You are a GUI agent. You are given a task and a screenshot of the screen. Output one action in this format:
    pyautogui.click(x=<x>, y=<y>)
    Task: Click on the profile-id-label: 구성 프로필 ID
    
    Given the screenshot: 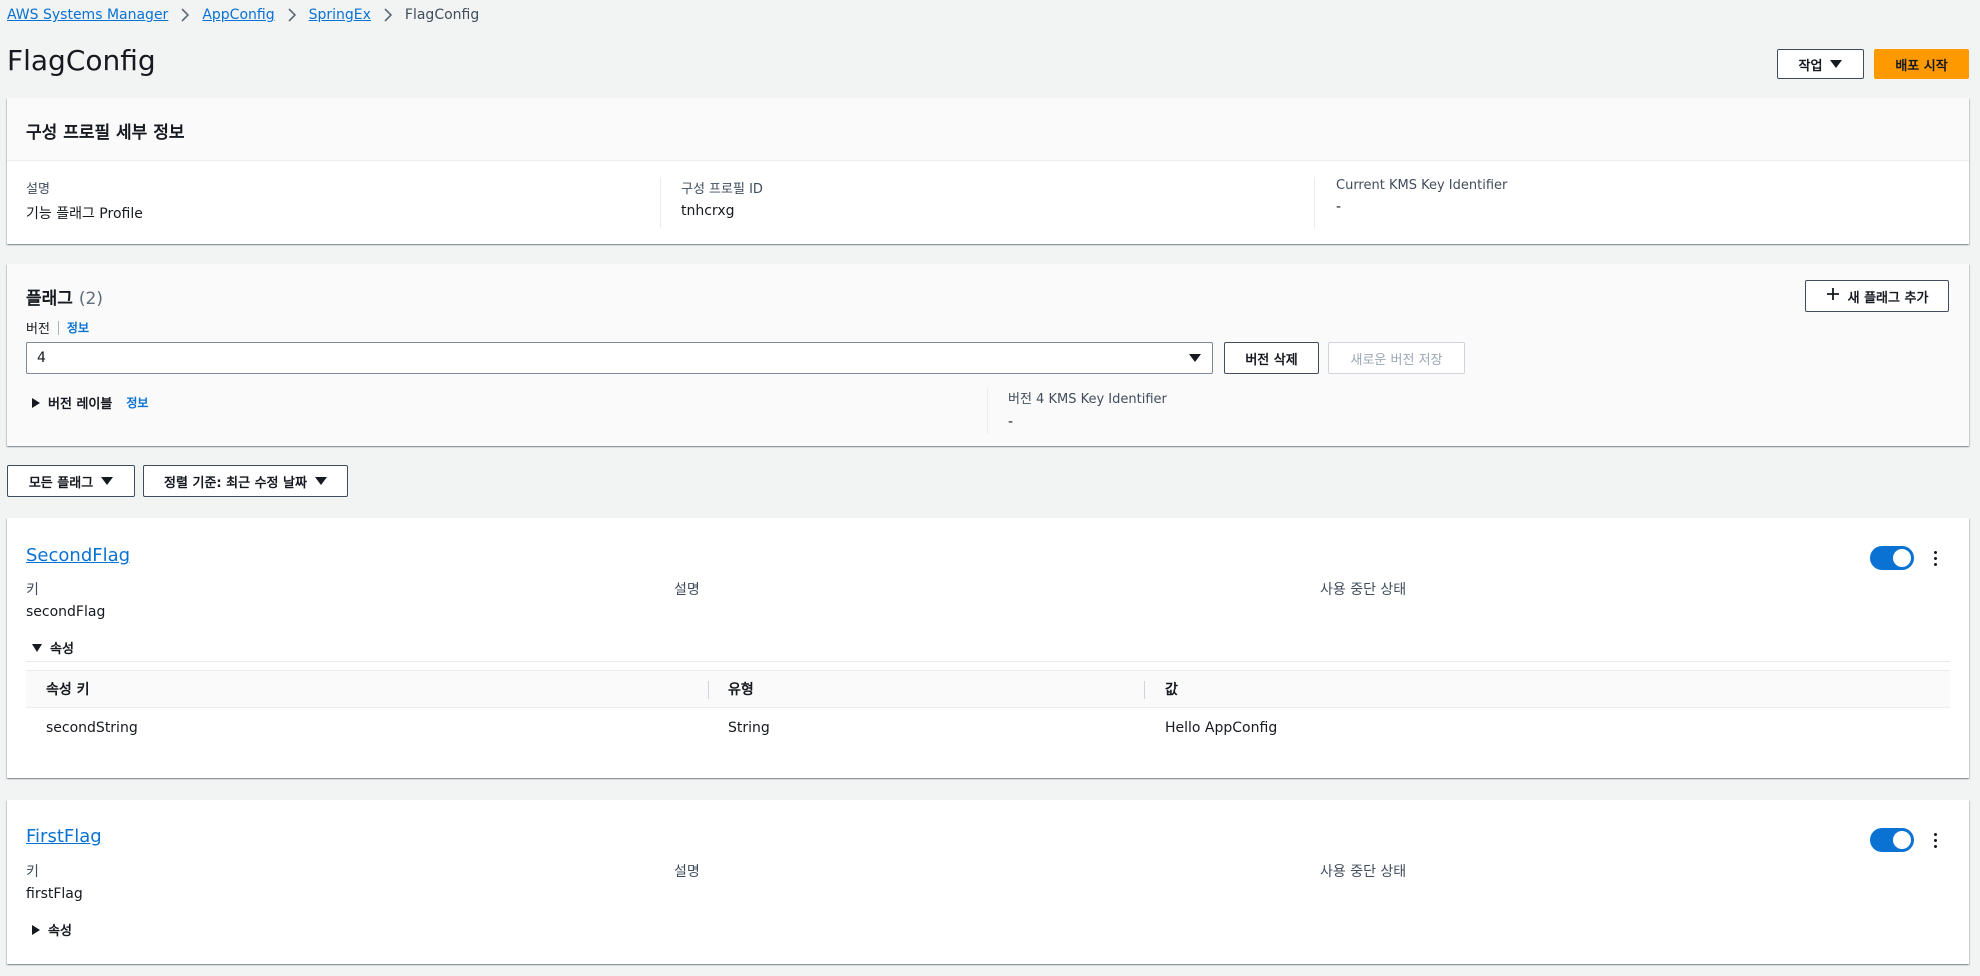 What is the action you would take?
    pyautogui.click(x=722, y=189)
    